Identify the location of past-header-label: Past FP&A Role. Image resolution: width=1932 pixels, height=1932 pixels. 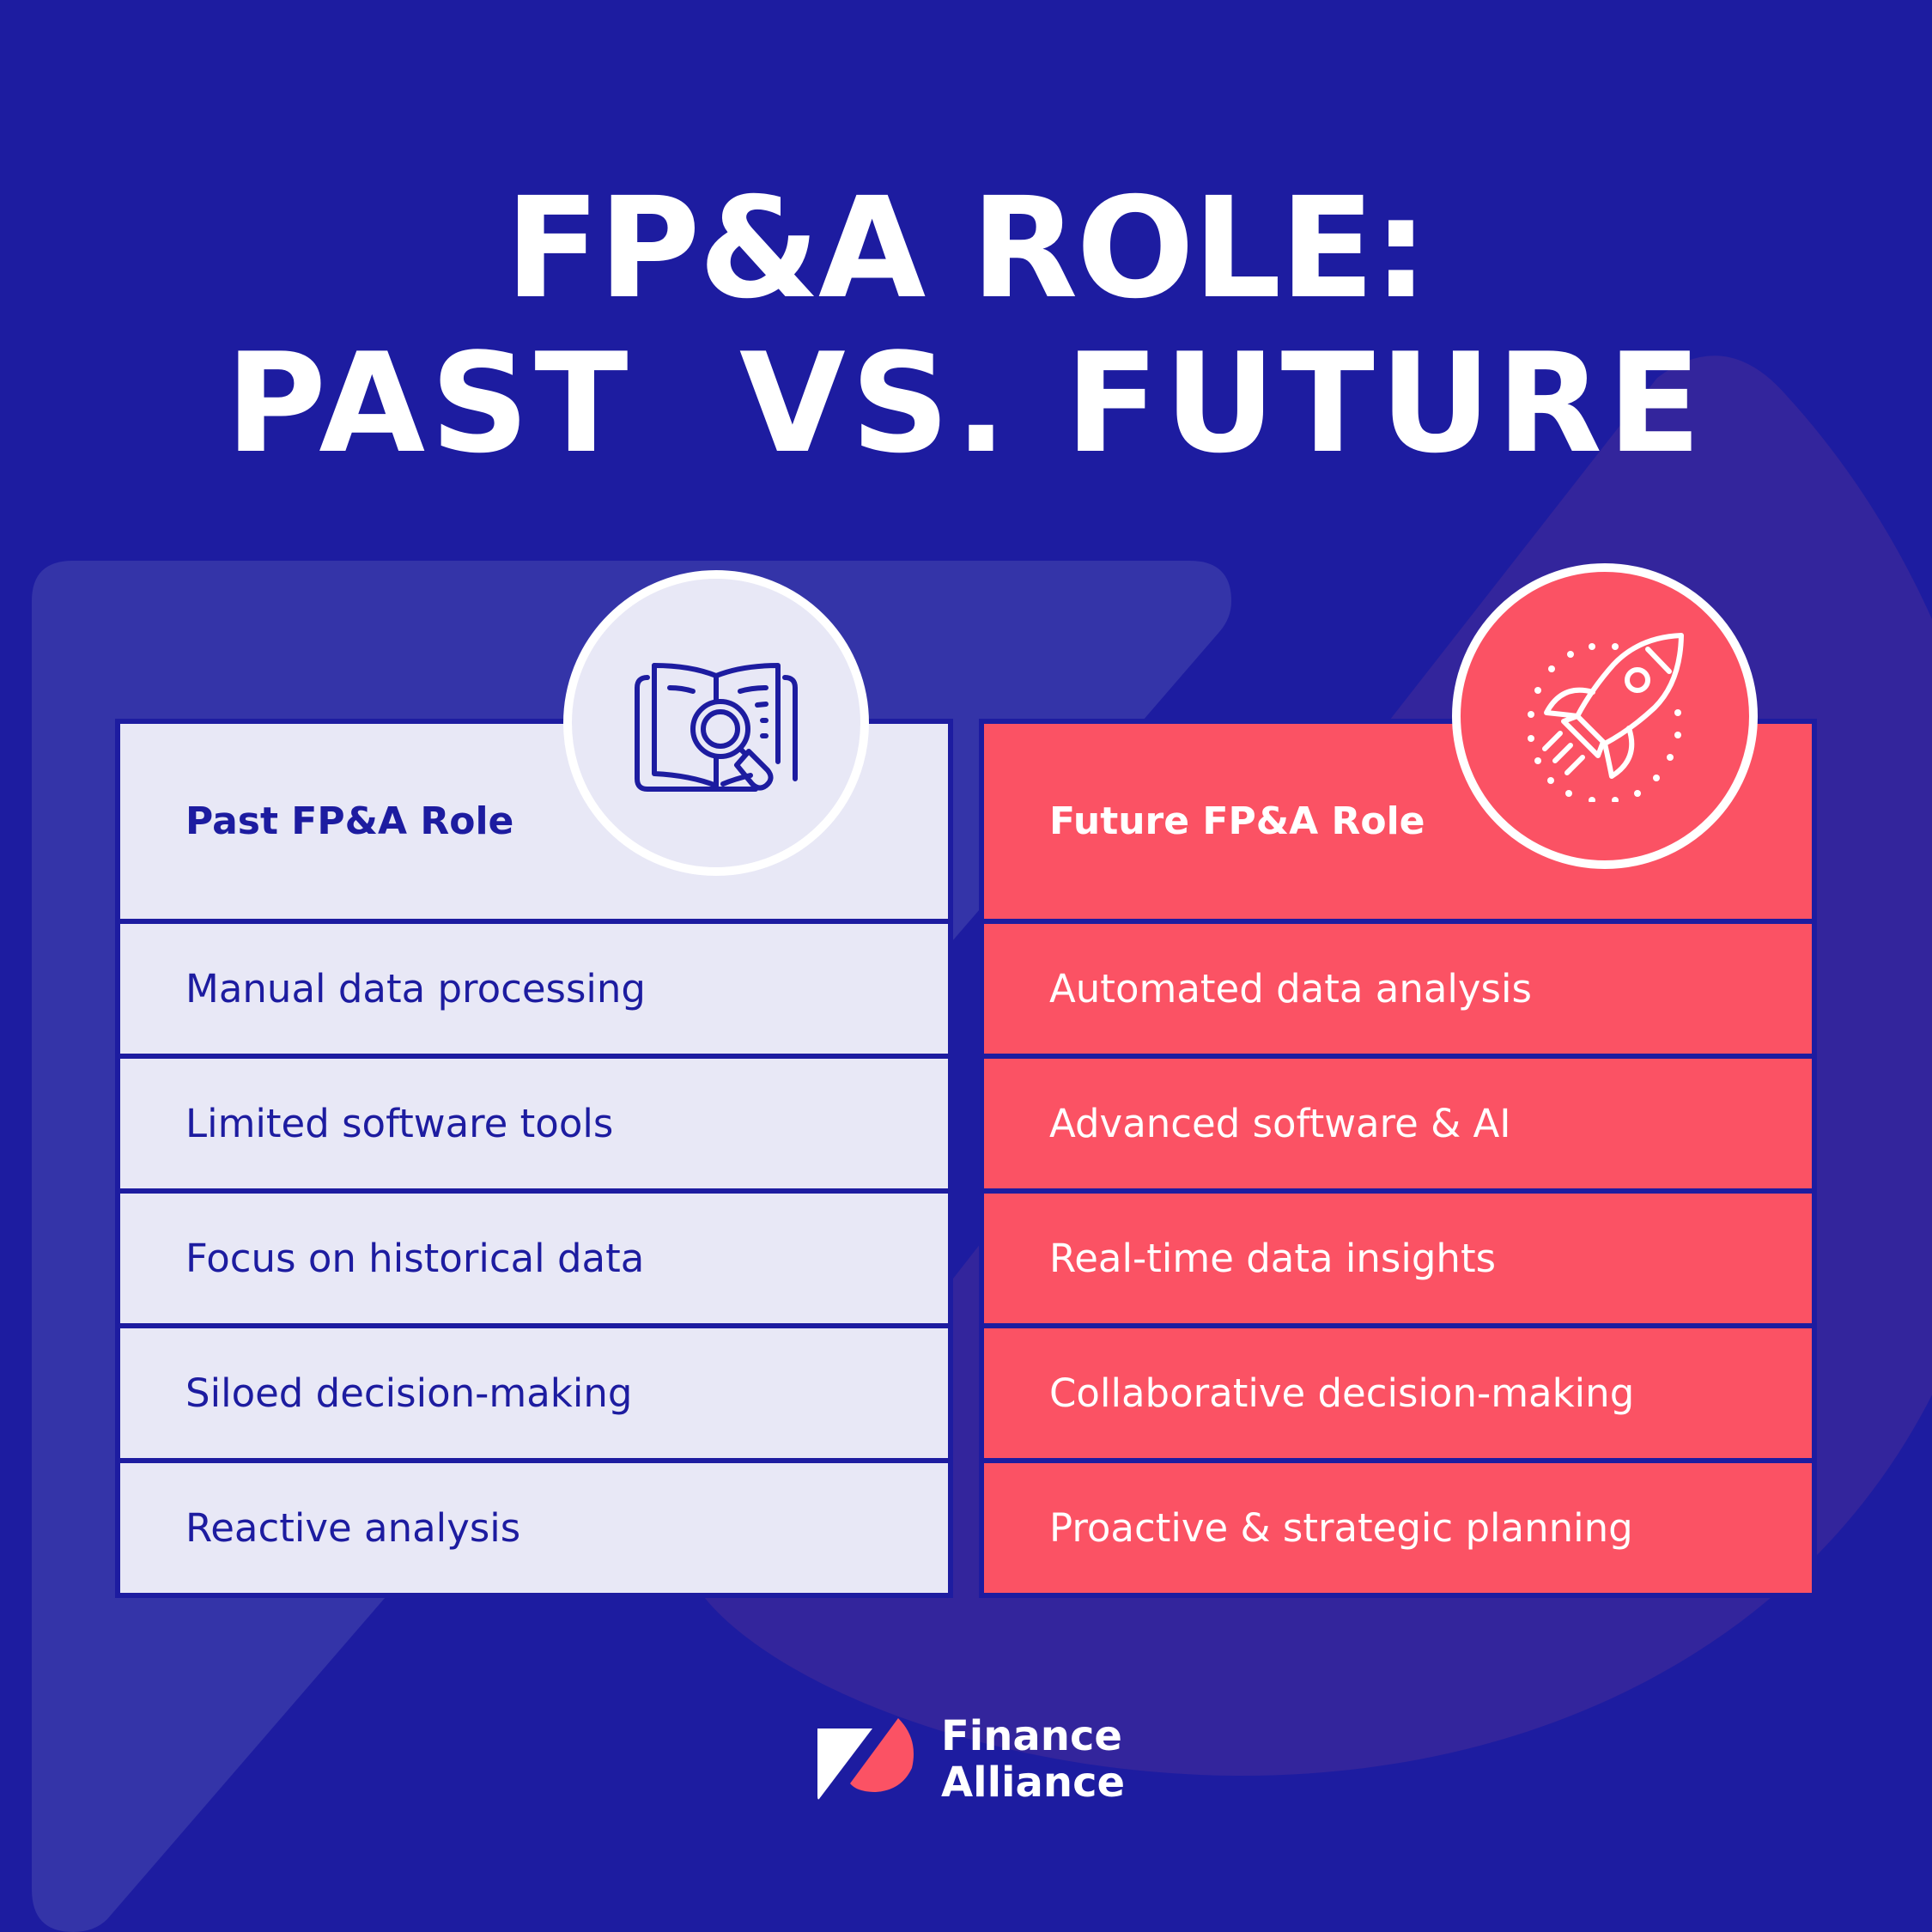
(349, 821).